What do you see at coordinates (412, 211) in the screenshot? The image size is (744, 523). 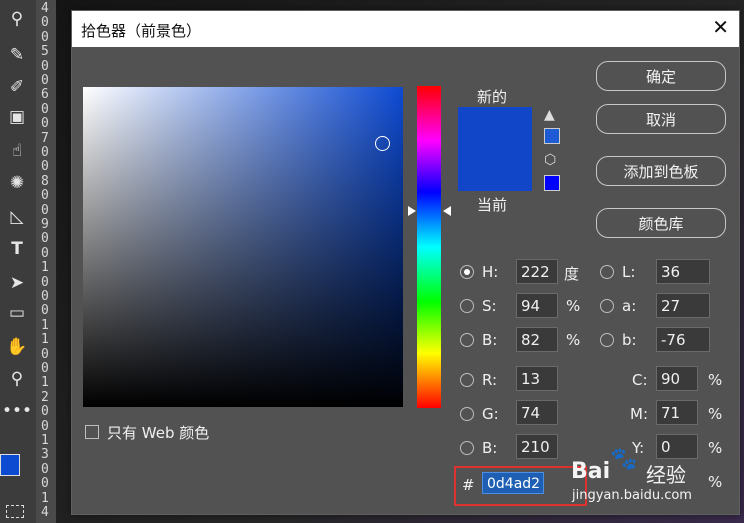 I see `hue-slider-left-handle` at bounding box center [412, 211].